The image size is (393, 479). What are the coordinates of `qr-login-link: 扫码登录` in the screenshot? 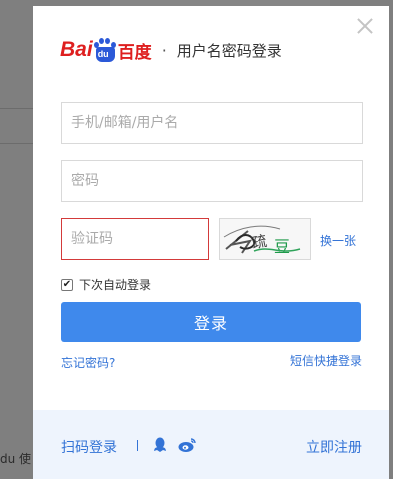 It's located at (89, 447).